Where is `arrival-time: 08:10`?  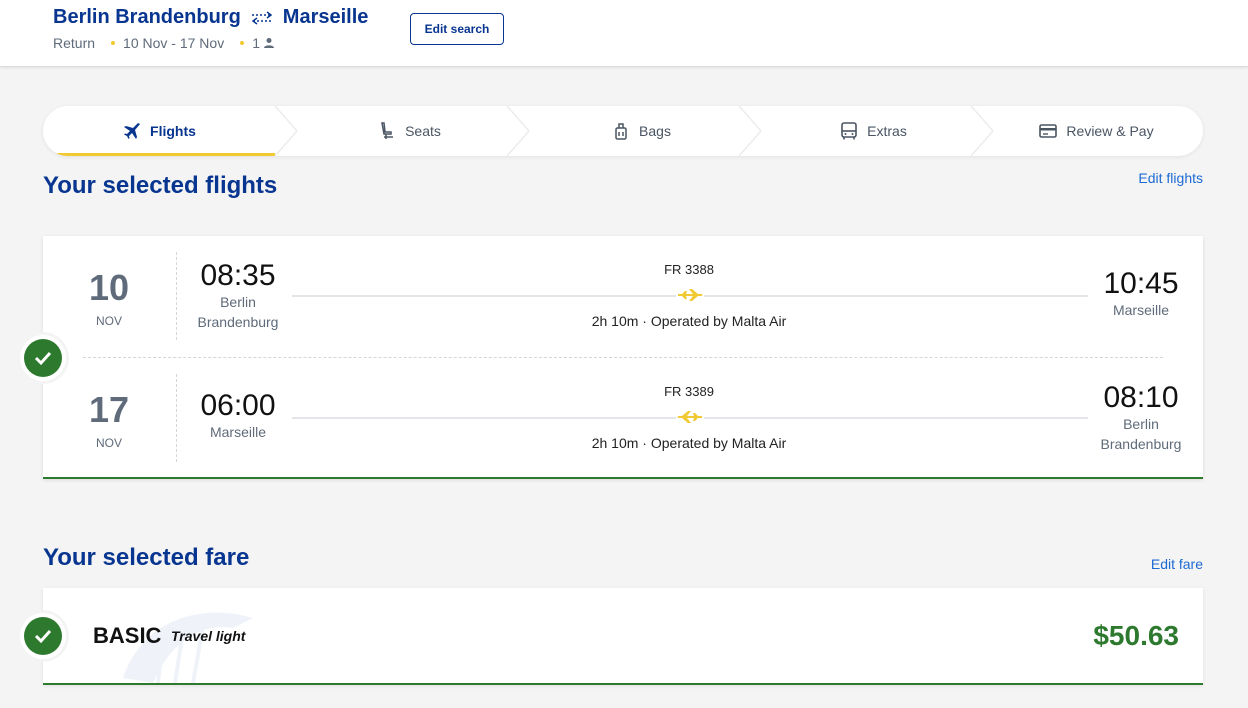 arrival-time: 08:10 is located at coordinates (1141, 397).